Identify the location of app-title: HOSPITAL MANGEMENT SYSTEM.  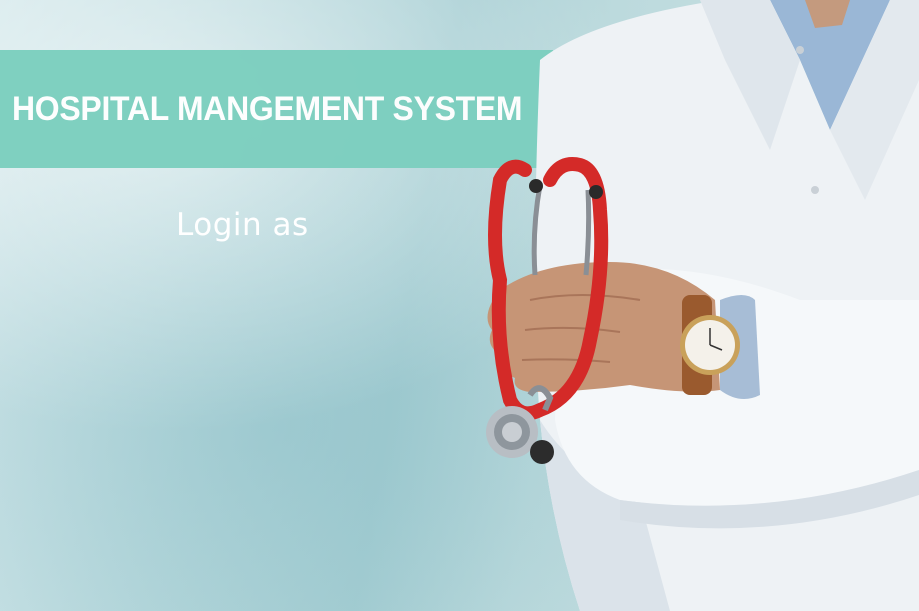
(267, 108).